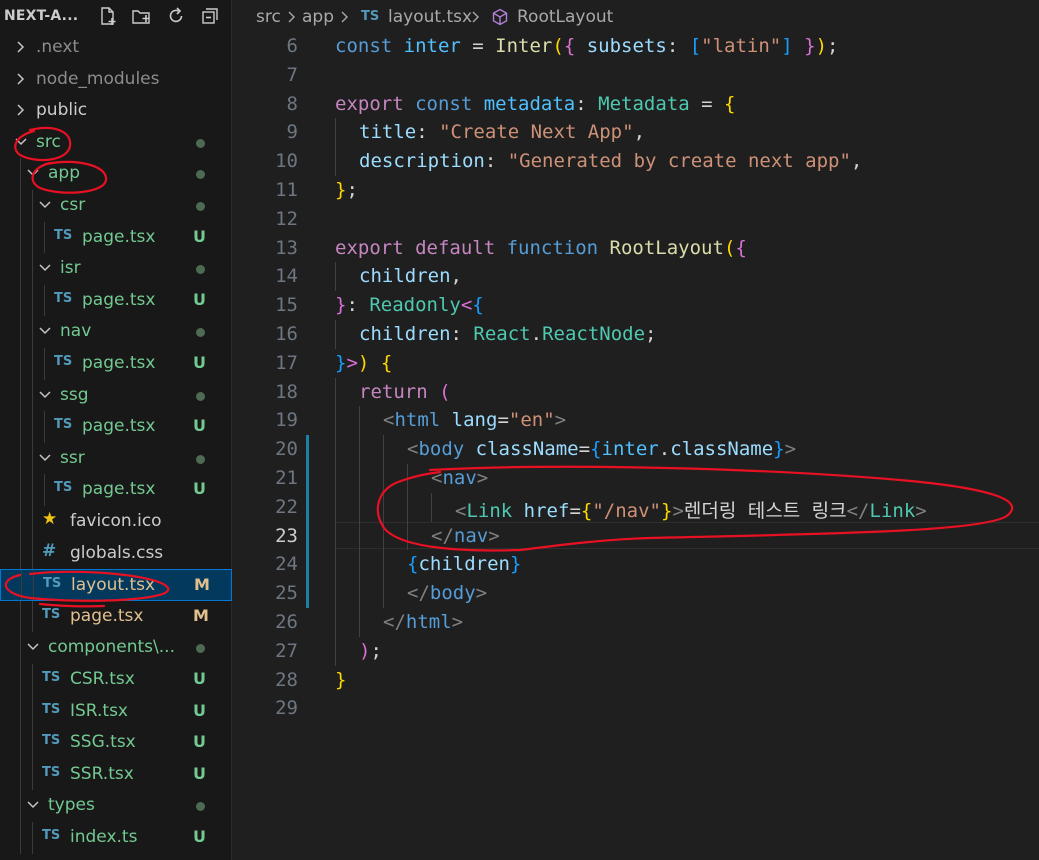 The width and height of the screenshot is (1039, 860). What do you see at coordinates (116, 395) in the screenshot?
I see `tree-item: ssg` at bounding box center [116, 395].